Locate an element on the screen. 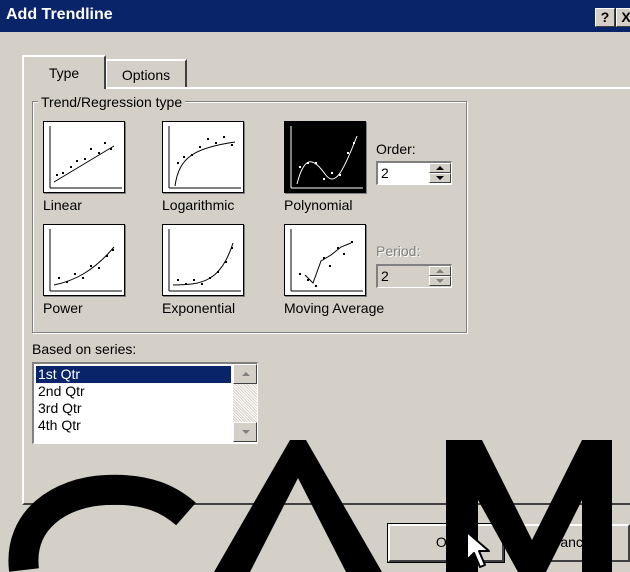 The height and width of the screenshot is (572, 630). scroll-up-button is located at coordinates (245, 374).